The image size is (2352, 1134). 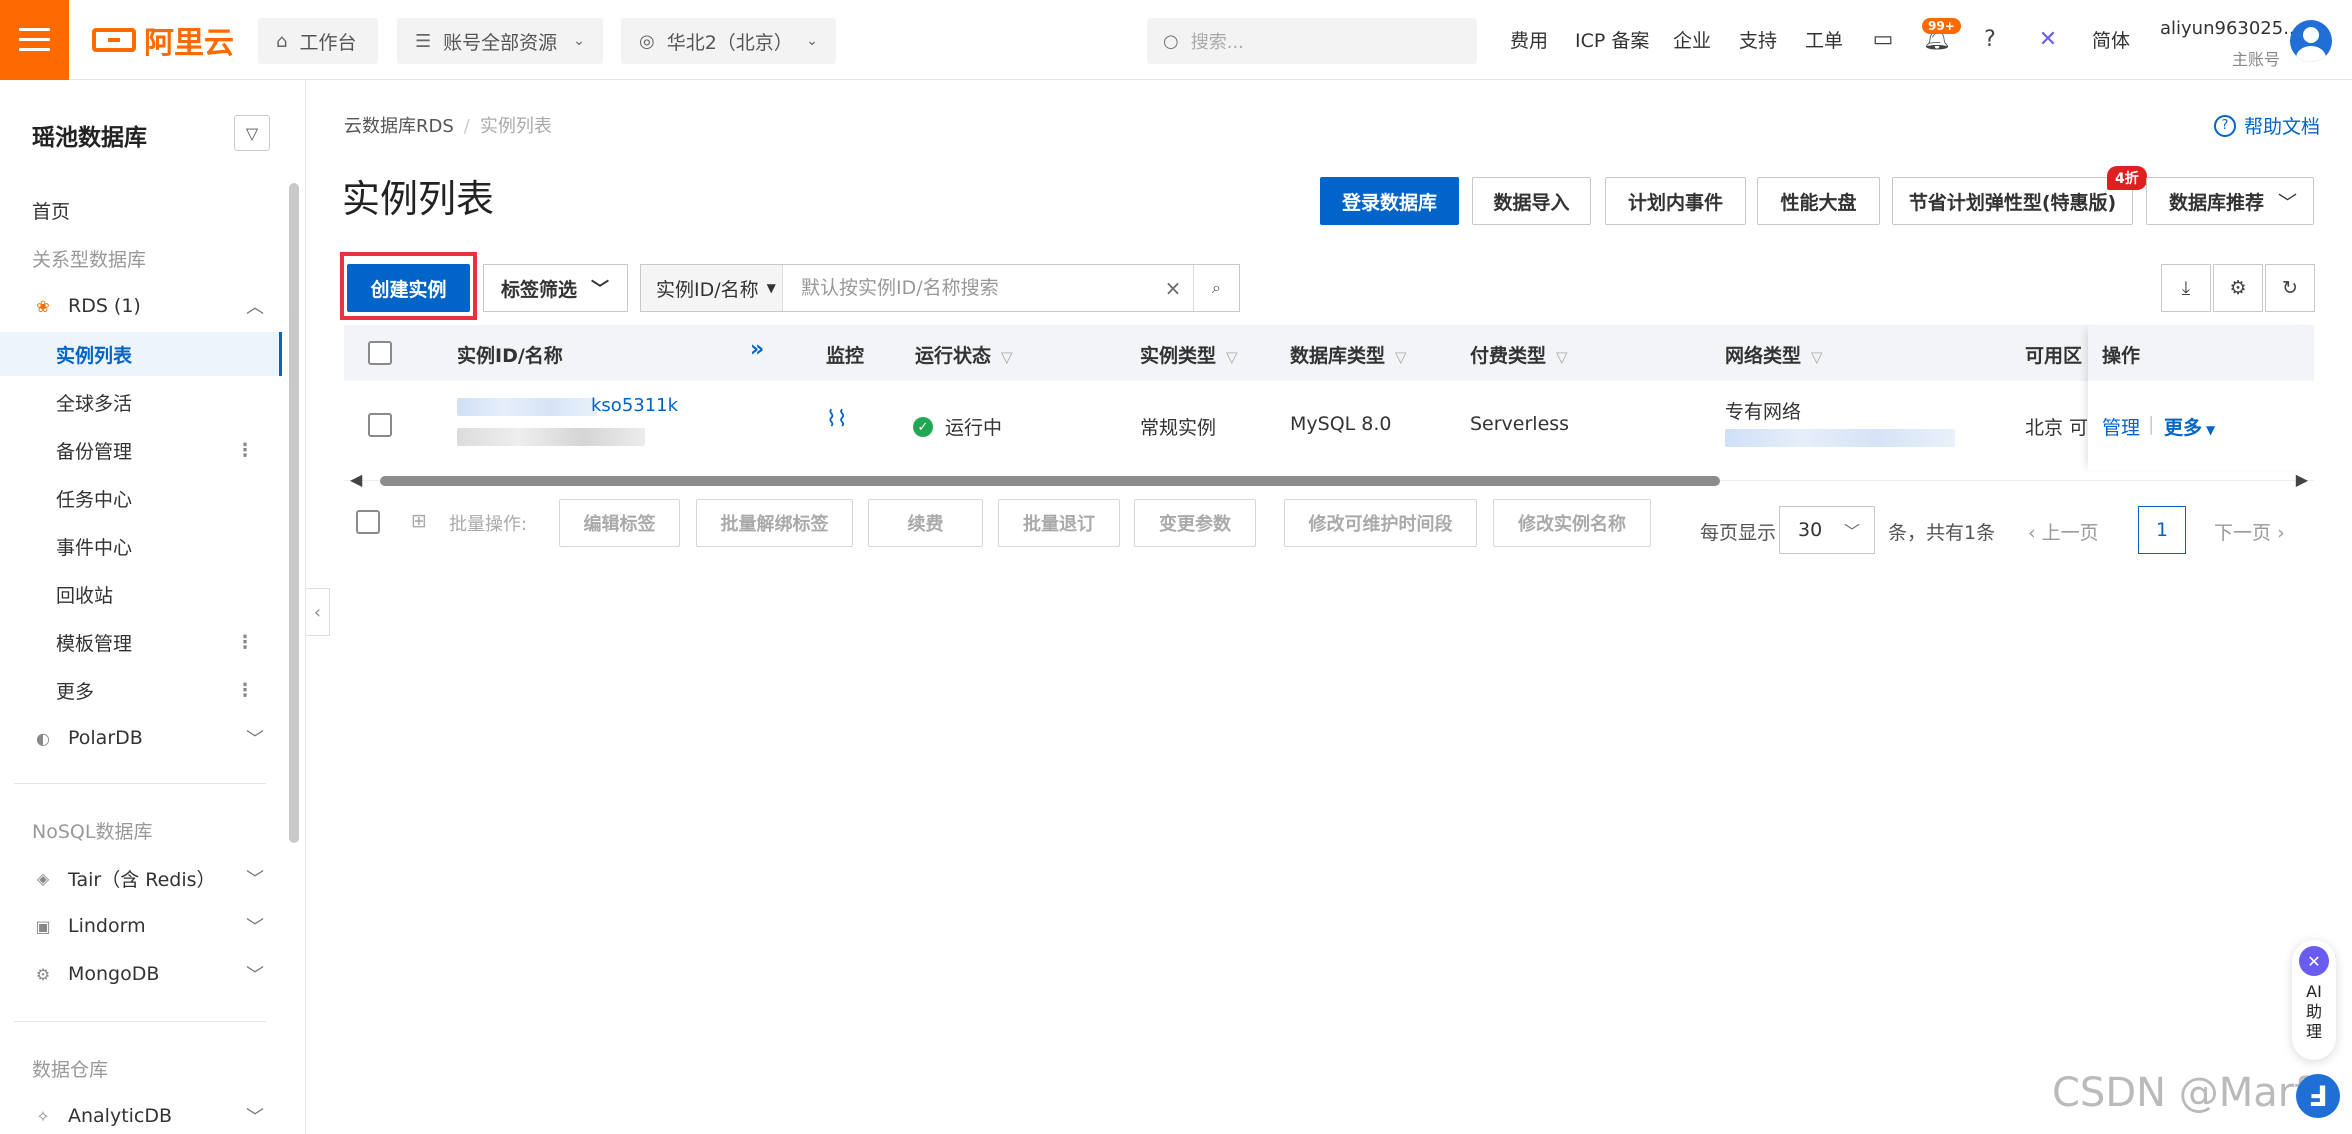 I want to click on ai-assistant-label: AI助理, so click(x=2313, y=1011).